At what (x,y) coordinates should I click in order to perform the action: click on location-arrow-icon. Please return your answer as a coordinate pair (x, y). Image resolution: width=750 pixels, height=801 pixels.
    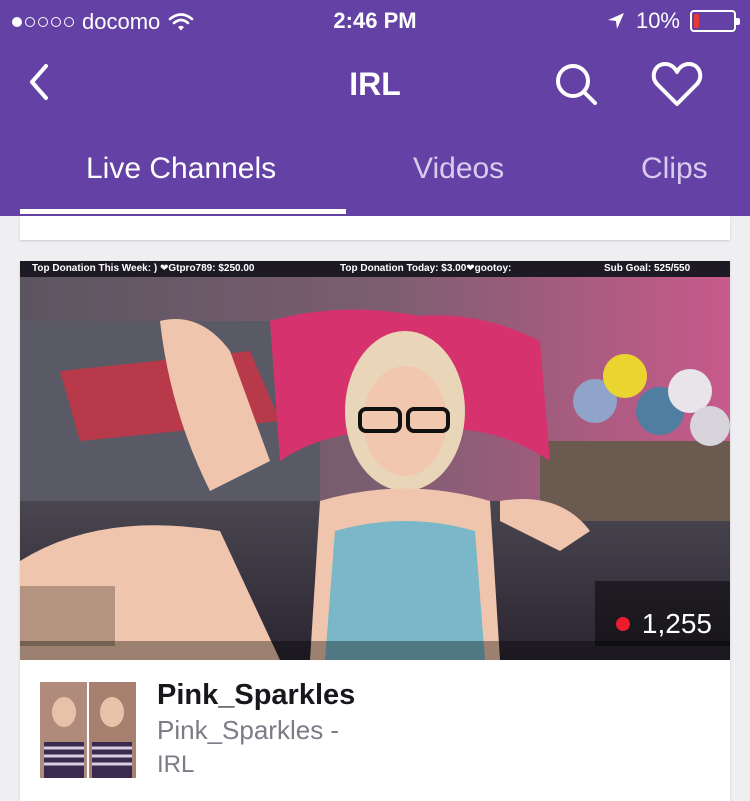
    Looking at the image, I should click on (615, 21).